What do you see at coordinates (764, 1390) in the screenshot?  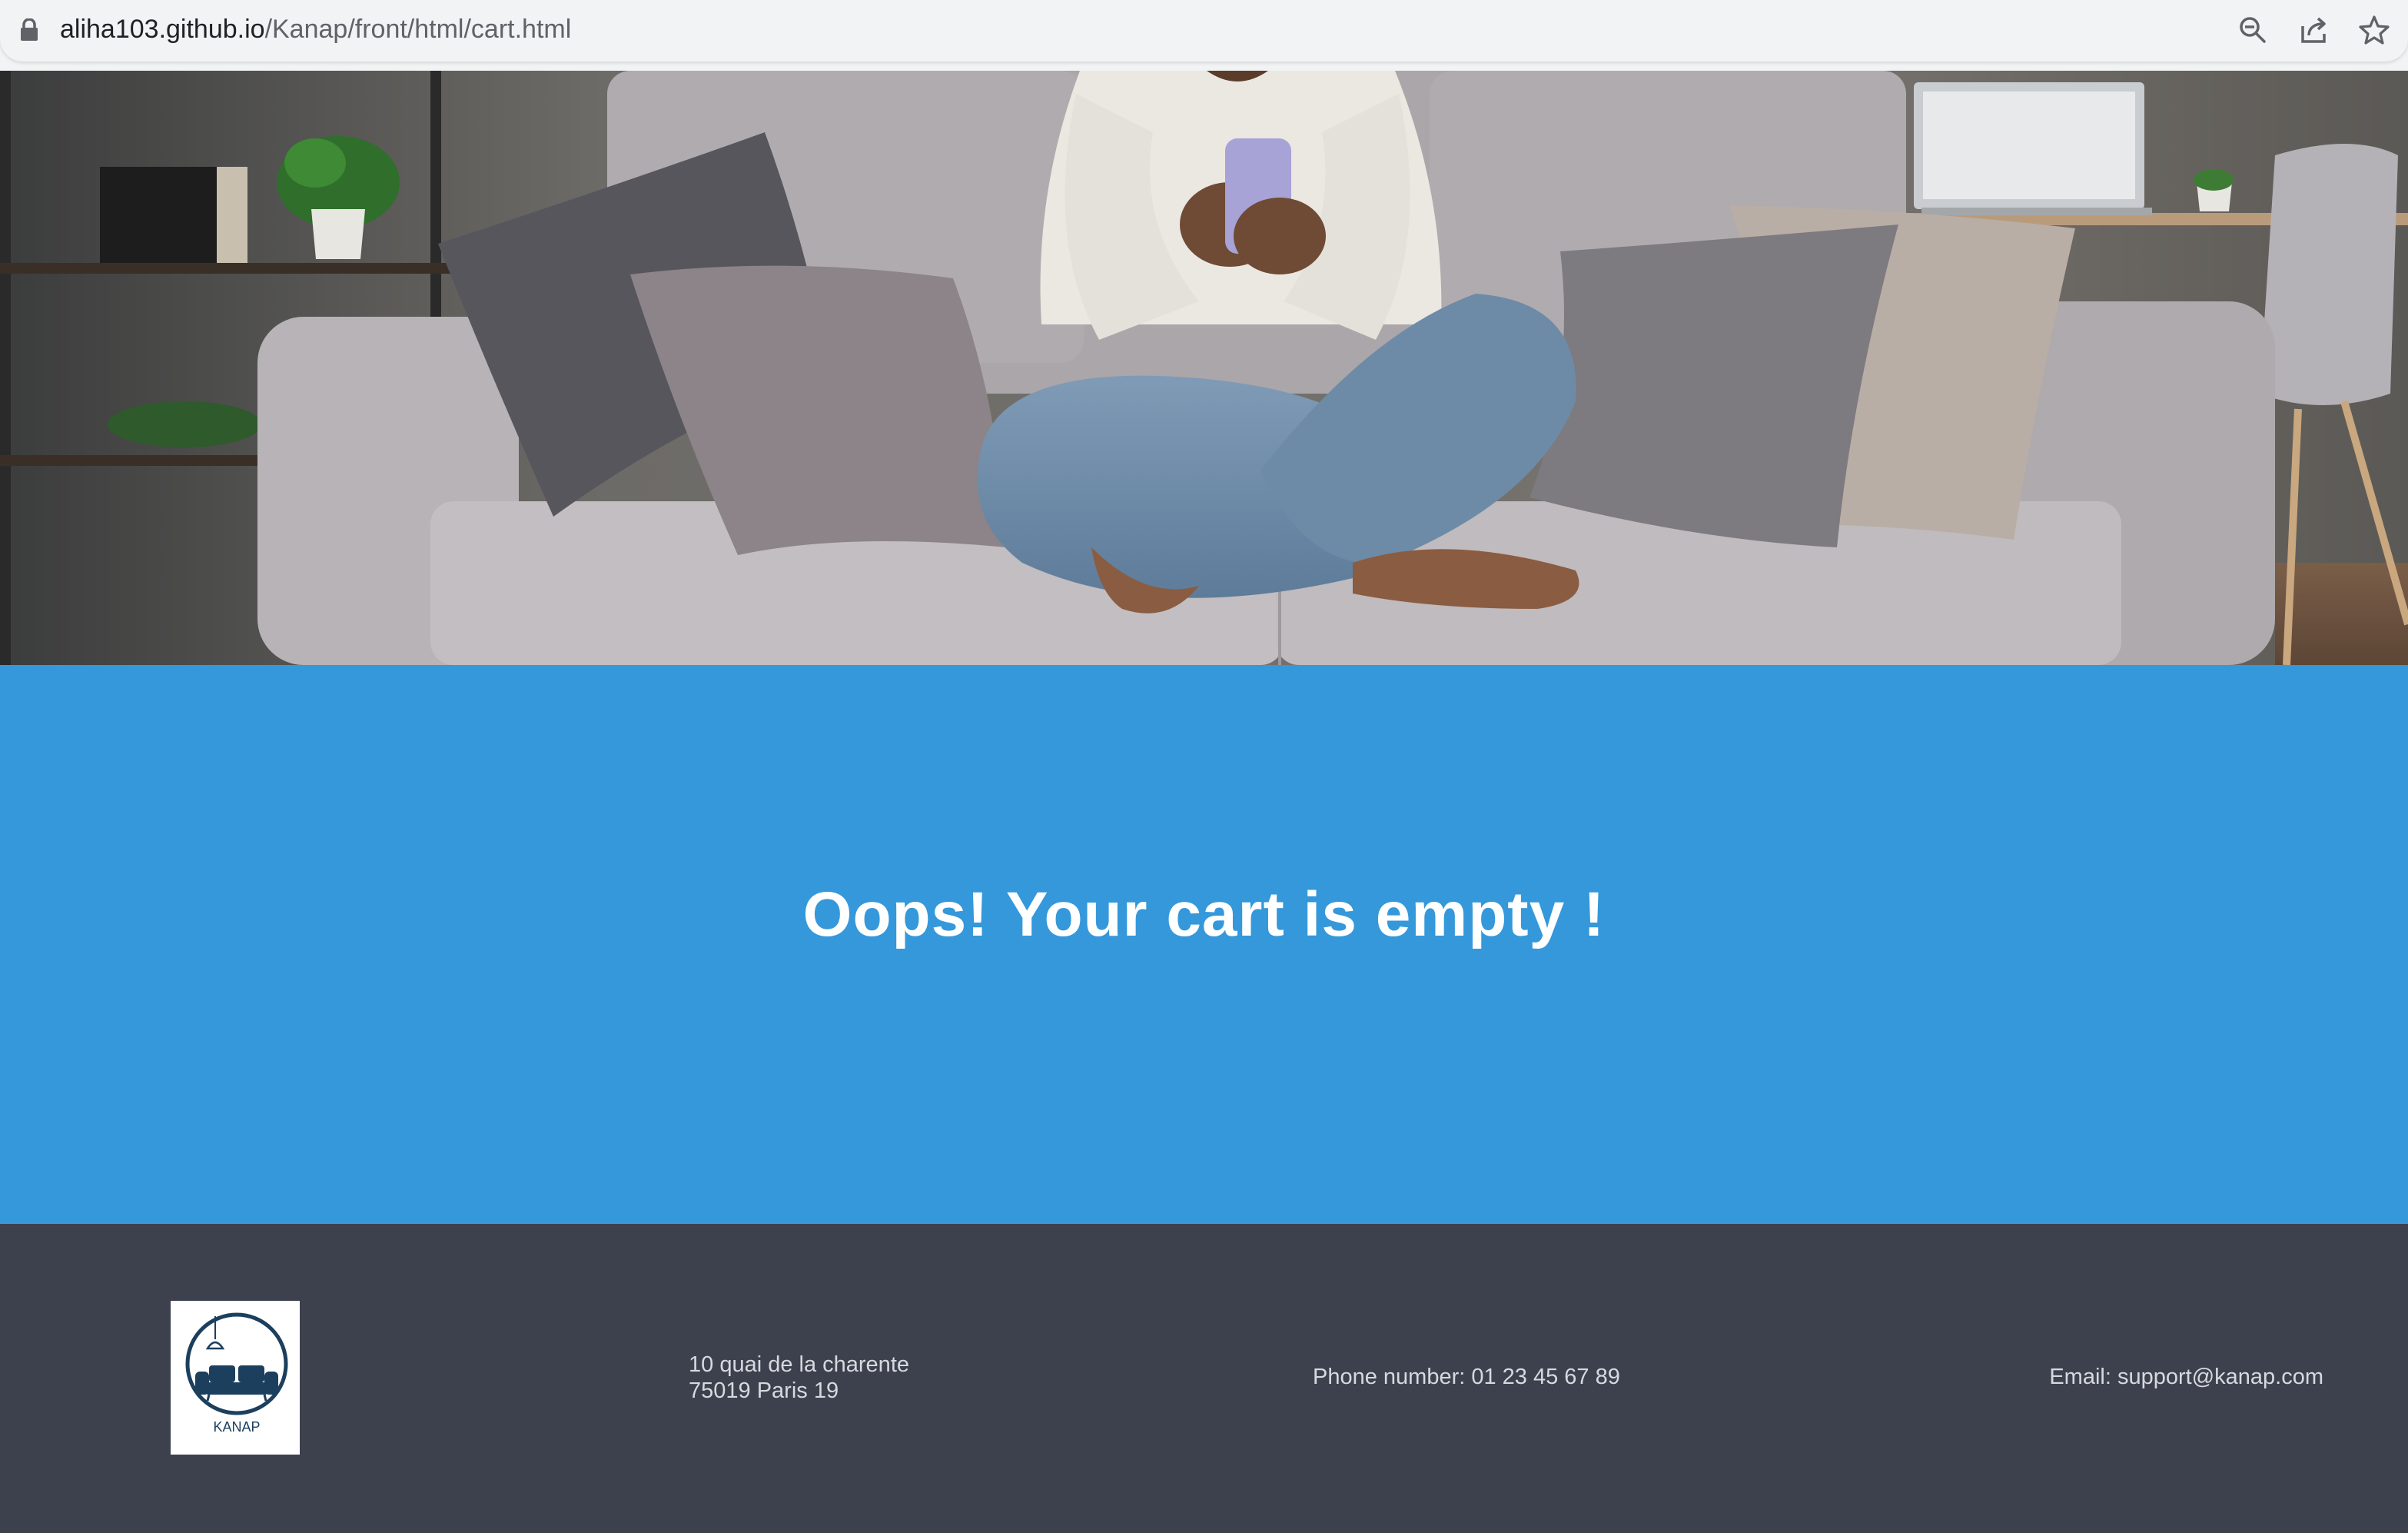 I see `address-line-2: 75019 Paris 19` at bounding box center [764, 1390].